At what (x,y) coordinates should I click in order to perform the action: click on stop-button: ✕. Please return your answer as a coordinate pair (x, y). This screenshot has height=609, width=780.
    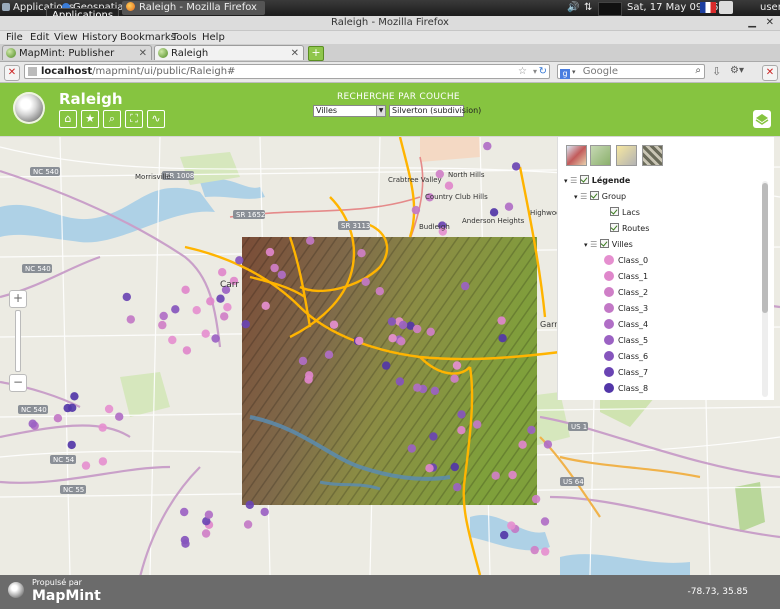
    Looking at the image, I should click on (12, 73).